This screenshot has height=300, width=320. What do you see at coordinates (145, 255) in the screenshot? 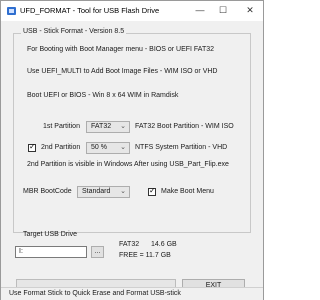
I see `drive-free-space: FREE = 11.7 GB` at bounding box center [145, 255].